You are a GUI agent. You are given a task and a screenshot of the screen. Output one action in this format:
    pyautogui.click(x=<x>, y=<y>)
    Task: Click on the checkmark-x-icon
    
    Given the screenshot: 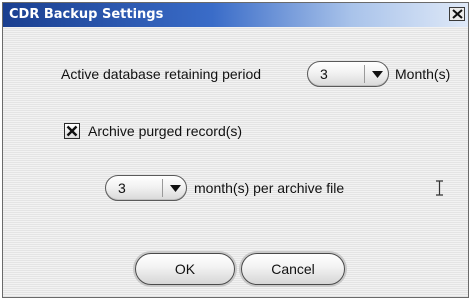 What is the action you would take?
    pyautogui.click(x=72, y=131)
    